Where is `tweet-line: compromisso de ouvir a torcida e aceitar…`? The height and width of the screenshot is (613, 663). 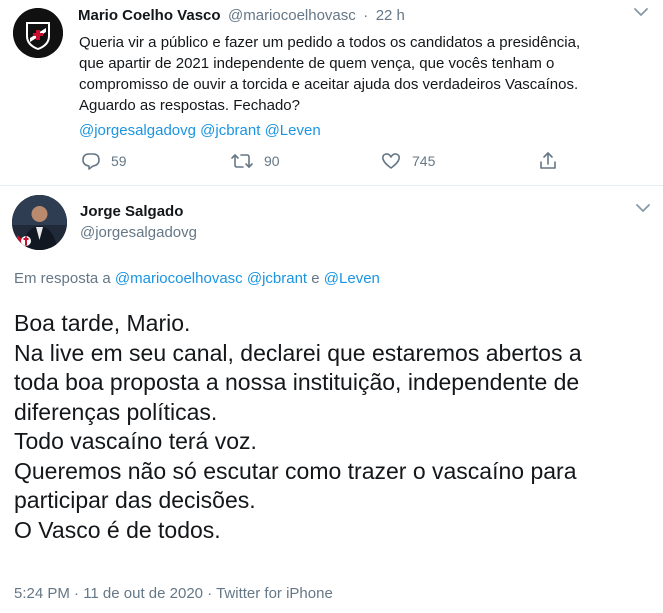
tweet-line: compromisso de ouvir a torcida e aceitar… is located at coordinates (329, 84).